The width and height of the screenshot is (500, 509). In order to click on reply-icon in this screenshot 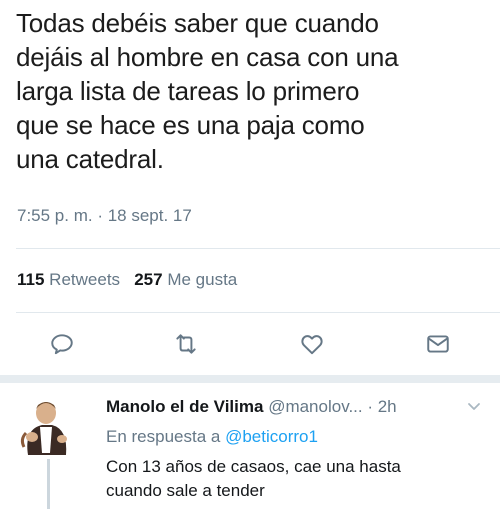, I will do `click(62, 344)`.